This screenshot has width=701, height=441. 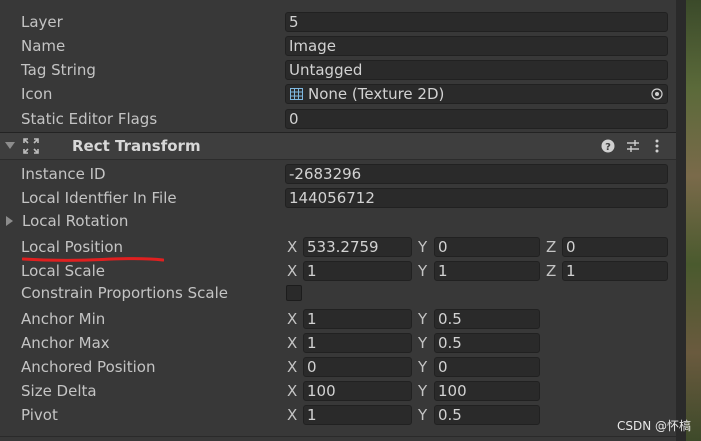 I want to click on pivot-label: Pivot, so click(x=39, y=415).